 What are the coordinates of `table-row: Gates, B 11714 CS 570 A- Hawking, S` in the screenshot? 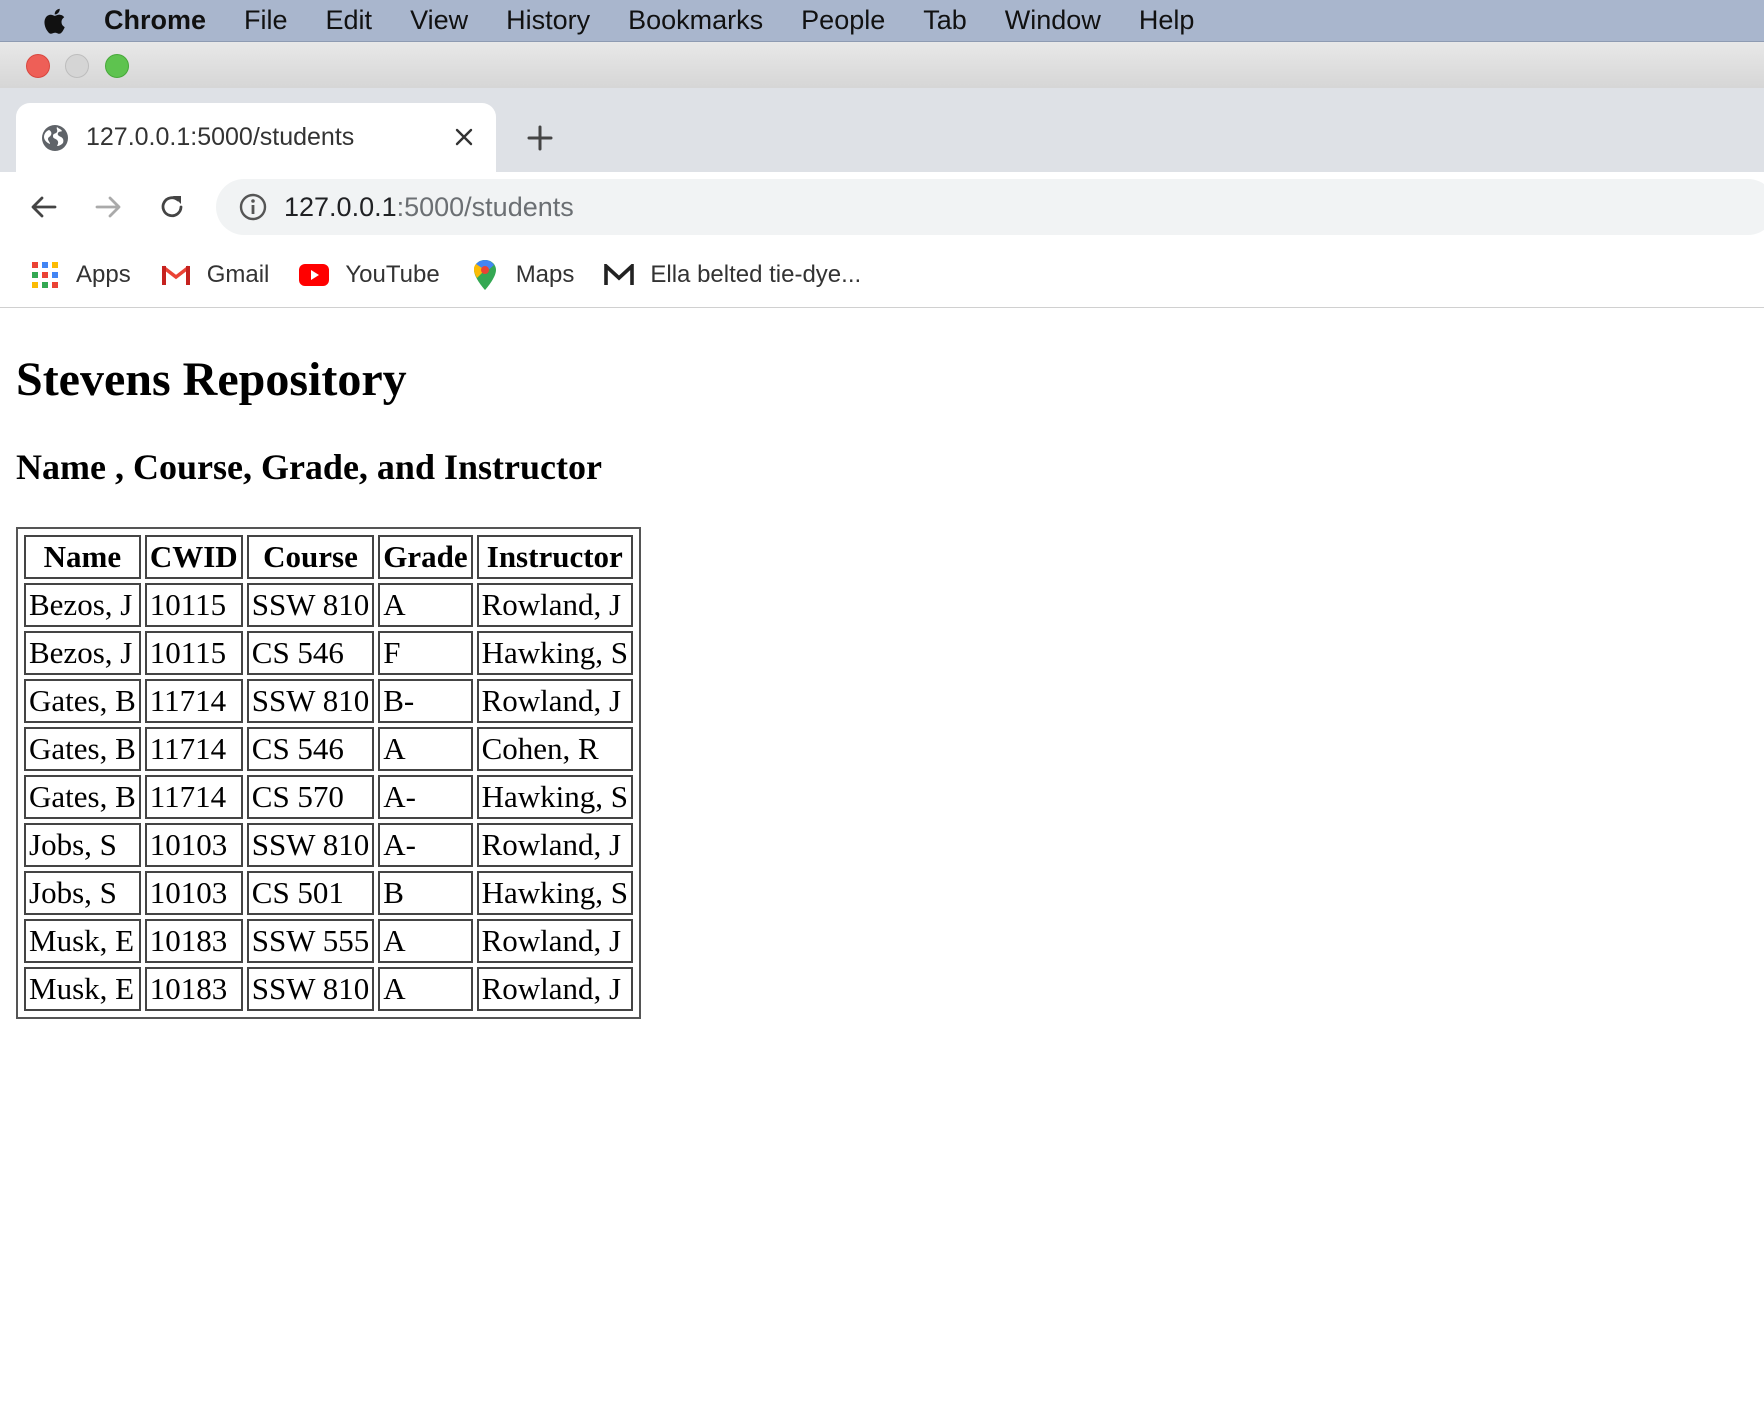 It's located at (328, 797).